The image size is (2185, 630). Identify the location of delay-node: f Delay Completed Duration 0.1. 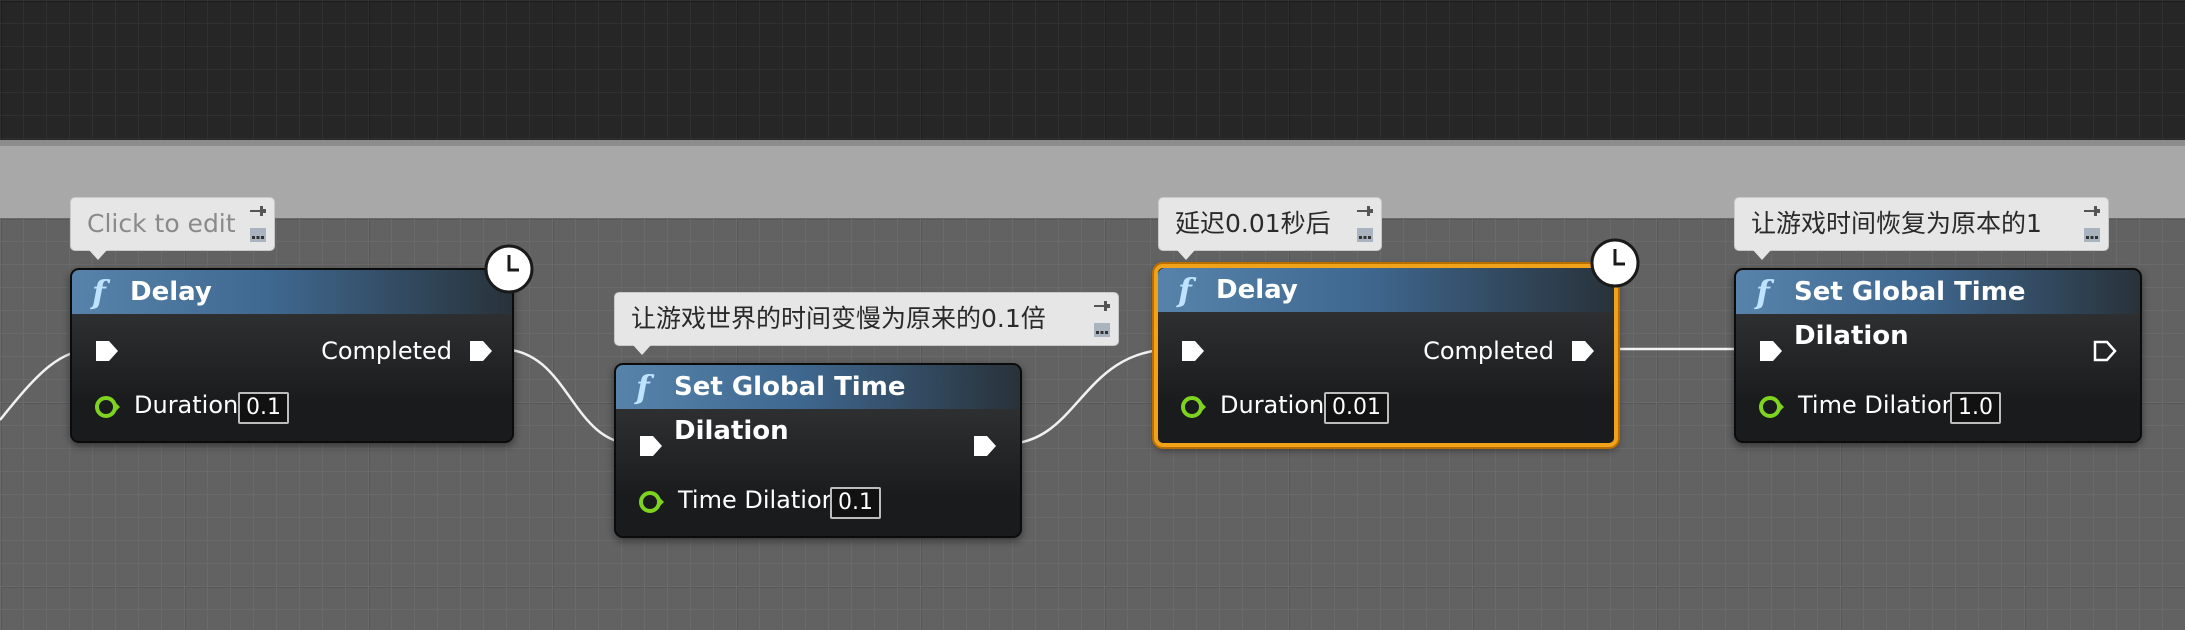
(302, 343).